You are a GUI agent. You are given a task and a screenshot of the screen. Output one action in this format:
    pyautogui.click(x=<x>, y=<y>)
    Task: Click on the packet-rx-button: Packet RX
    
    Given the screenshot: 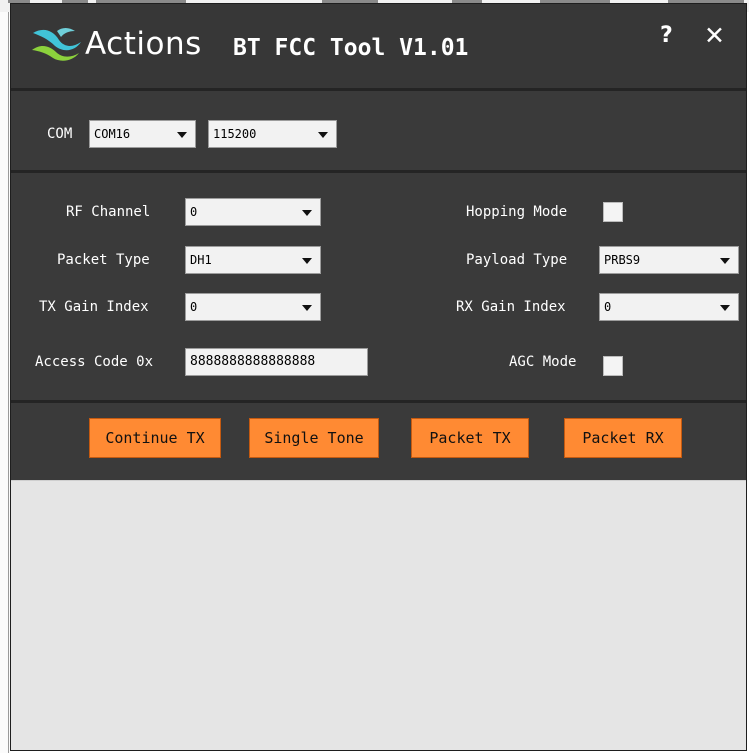 What is the action you would take?
    pyautogui.click(x=623, y=438)
    